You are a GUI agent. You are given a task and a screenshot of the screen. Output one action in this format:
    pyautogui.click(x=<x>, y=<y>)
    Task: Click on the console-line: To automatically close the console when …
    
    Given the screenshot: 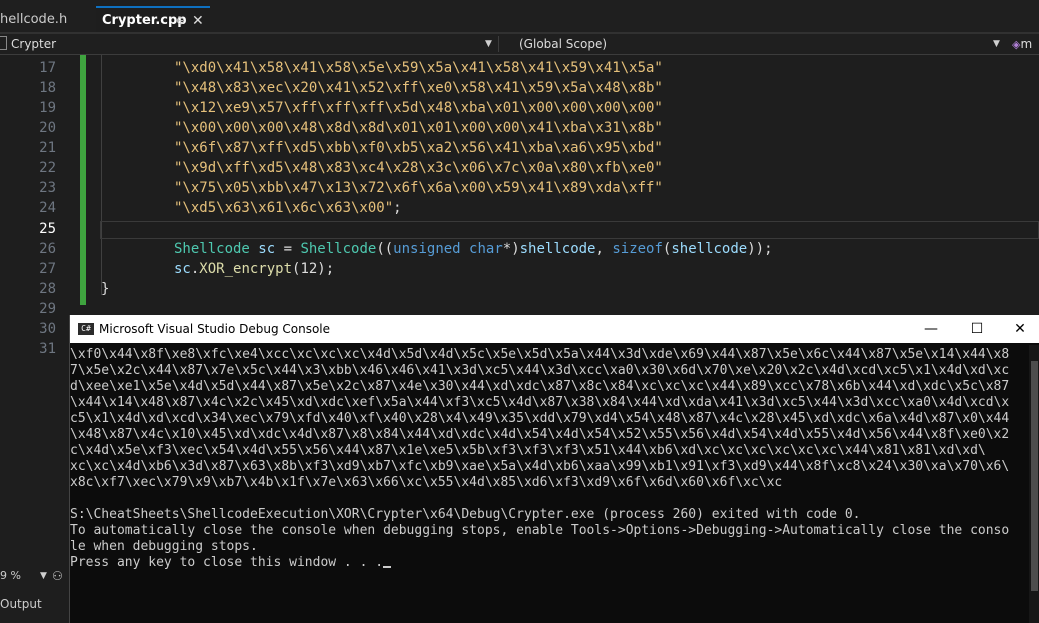 What is the action you would take?
    pyautogui.click(x=540, y=530)
    